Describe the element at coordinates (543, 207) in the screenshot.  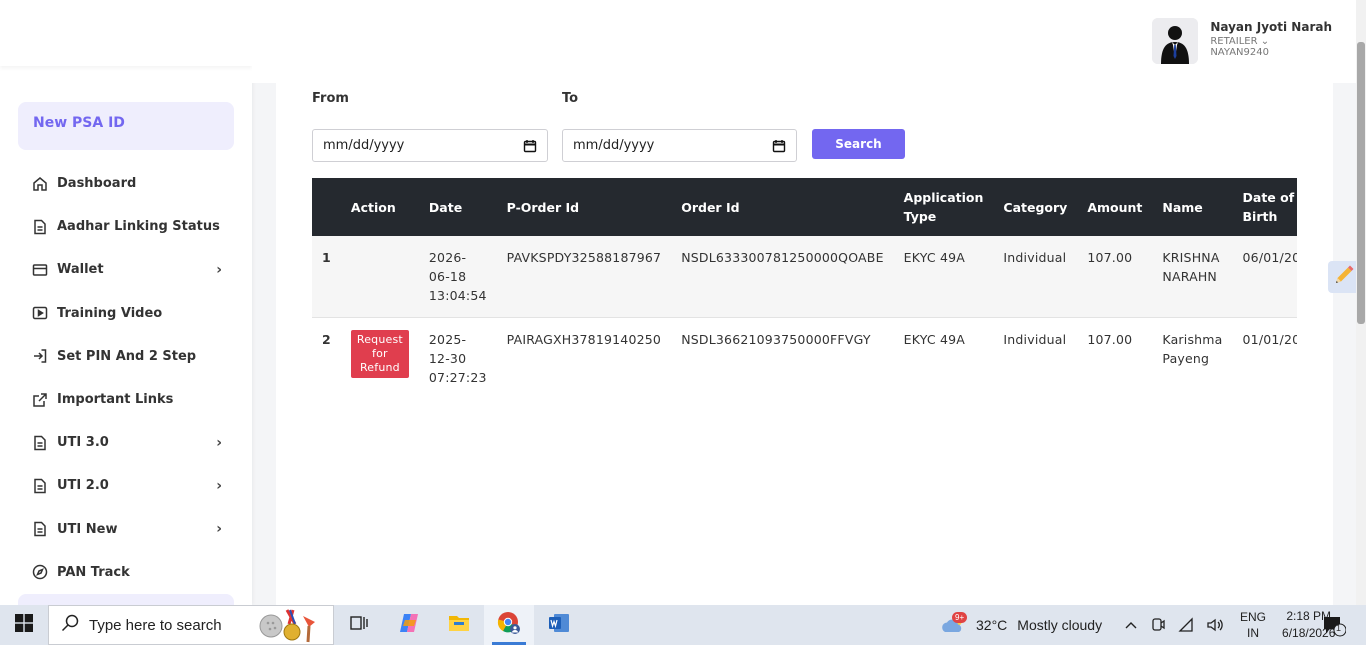
I see `col-header-porder-id: P-Order Id` at that location.